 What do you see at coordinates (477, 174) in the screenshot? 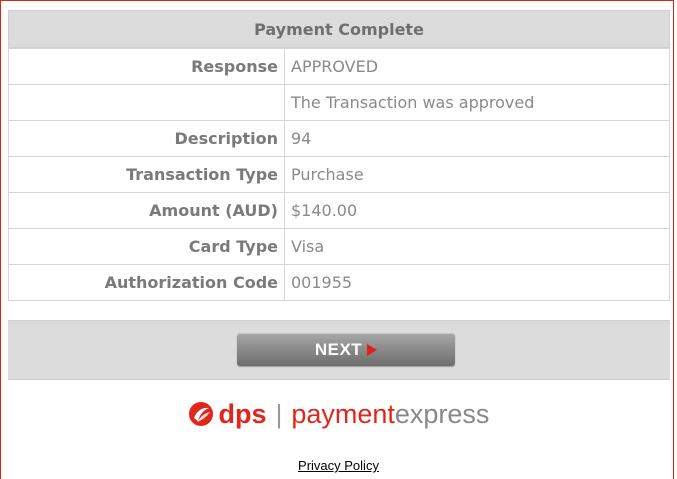
I see `transaction-type-value: Purchase` at bounding box center [477, 174].